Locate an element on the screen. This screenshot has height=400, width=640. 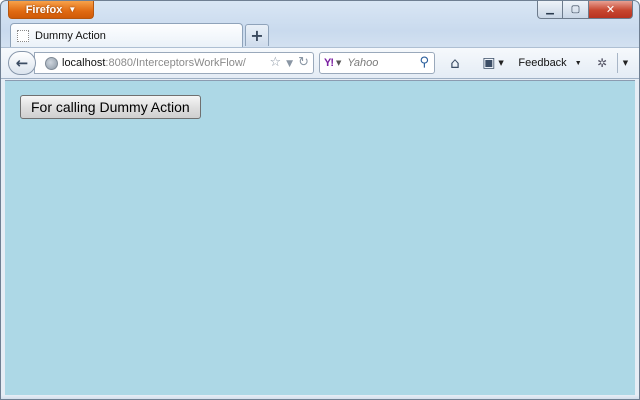
bug-report-button: ✲ is located at coordinates (602, 63).